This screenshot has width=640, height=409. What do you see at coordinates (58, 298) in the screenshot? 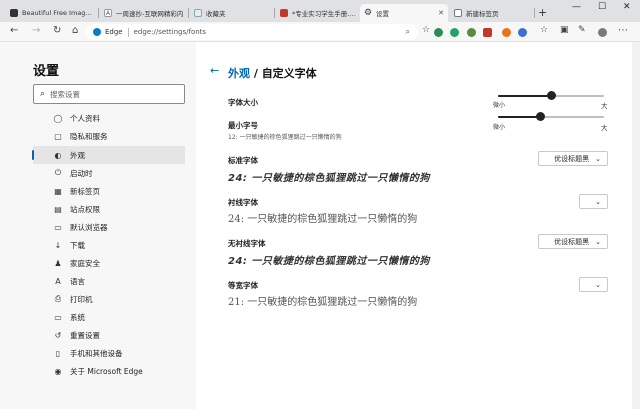
I see `printer-icon: ⎙` at bounding box center [58, 298].